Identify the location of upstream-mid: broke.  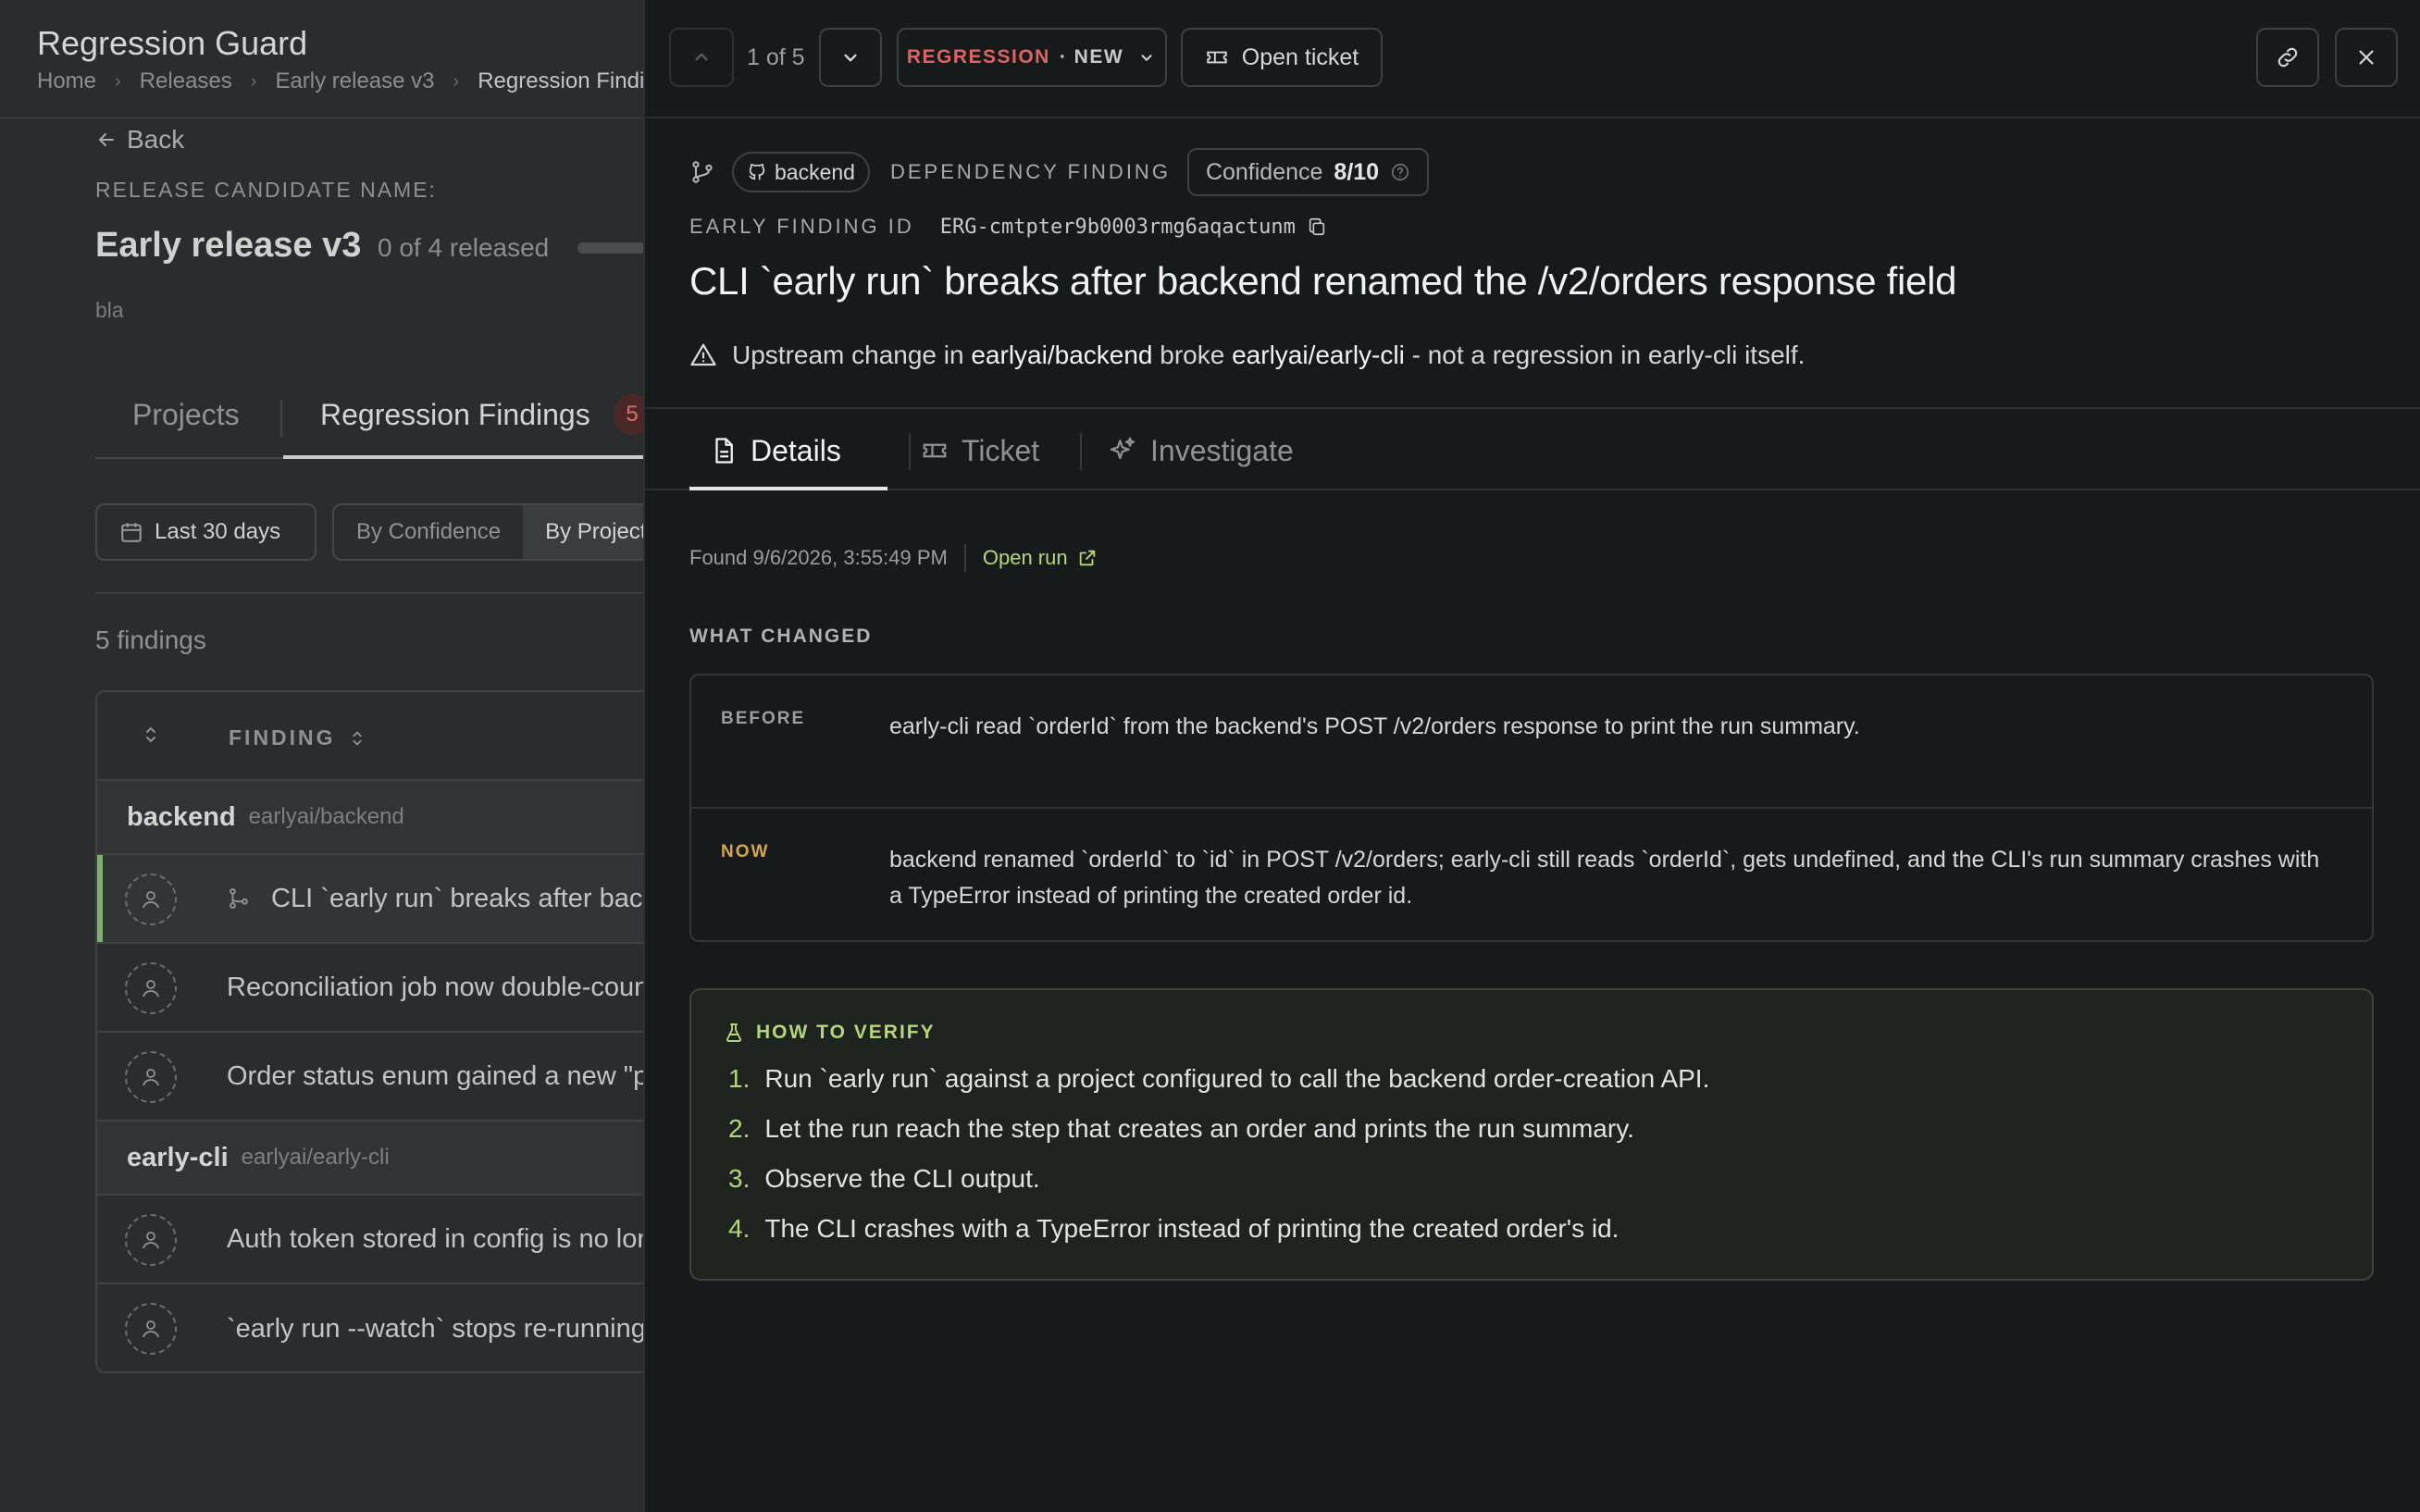
(1192, 355).